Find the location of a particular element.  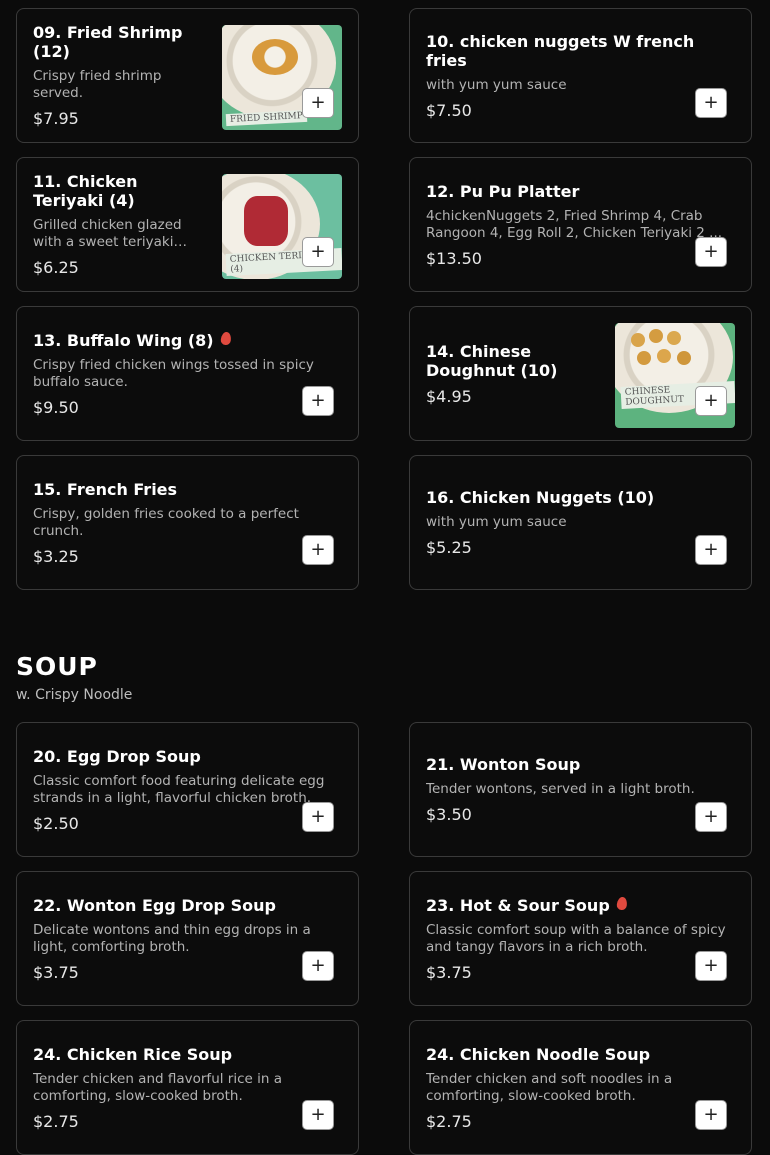

item-name: 14. Chinese Doughnut (10) is located at coordinates (492, 360).